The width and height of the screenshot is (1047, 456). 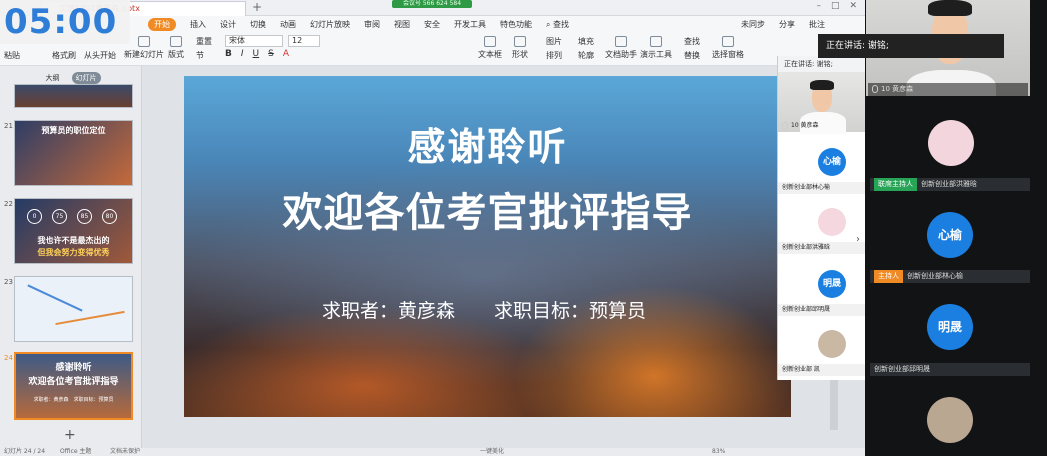 What do you see at coordinates (656, 54) in the screenshot?
I see `presenter-label: 演示工具` at bounding box center [656, 54].